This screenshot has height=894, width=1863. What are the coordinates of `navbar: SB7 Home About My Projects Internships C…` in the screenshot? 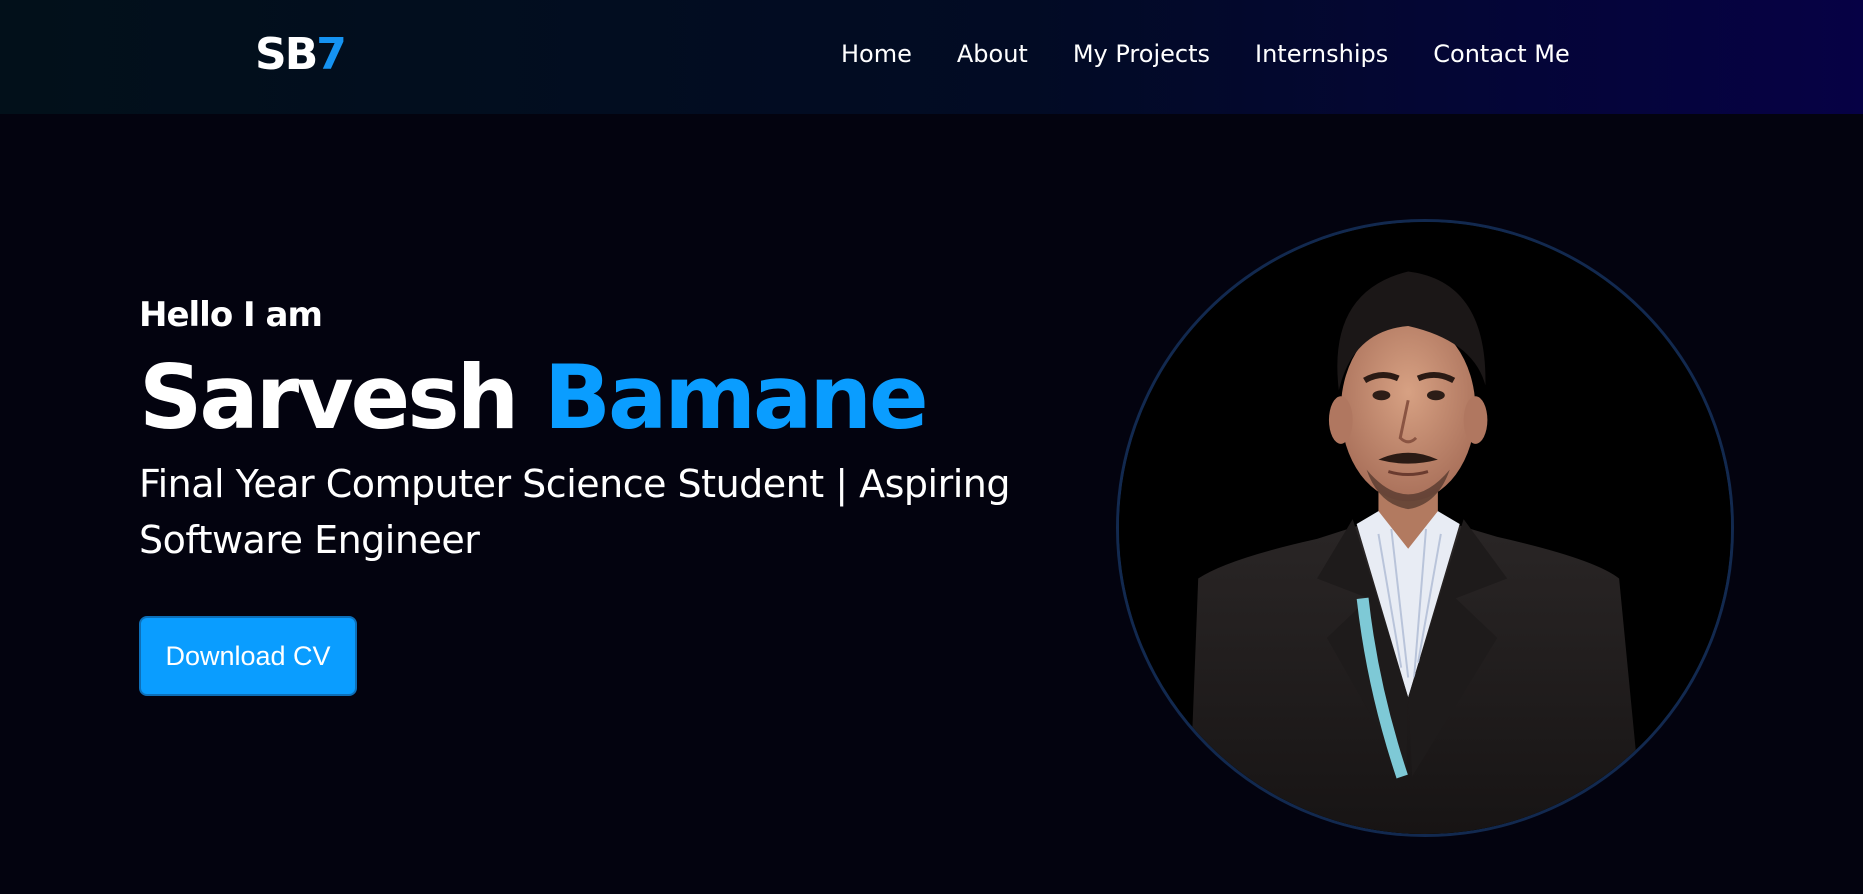 It's located at (931, 57).